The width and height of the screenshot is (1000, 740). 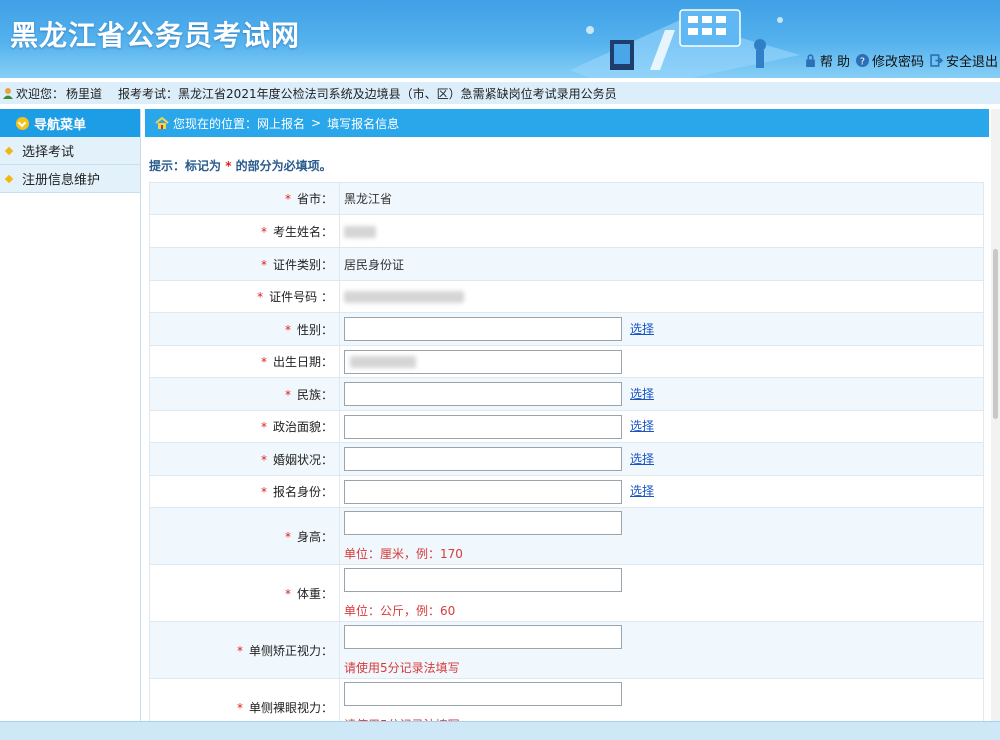 What do you see at coordinates (483, 459) in the screenshot?
I see `marital-status-input` at bounding box center [483, 459].